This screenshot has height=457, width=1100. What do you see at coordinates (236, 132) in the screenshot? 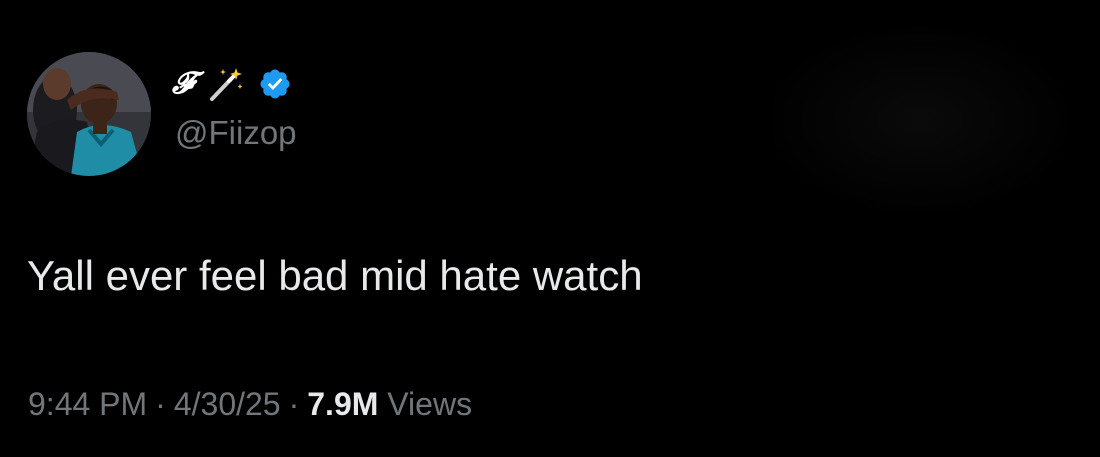
I see `author-handle: @Fiizop` at bounding box center [236, 132].